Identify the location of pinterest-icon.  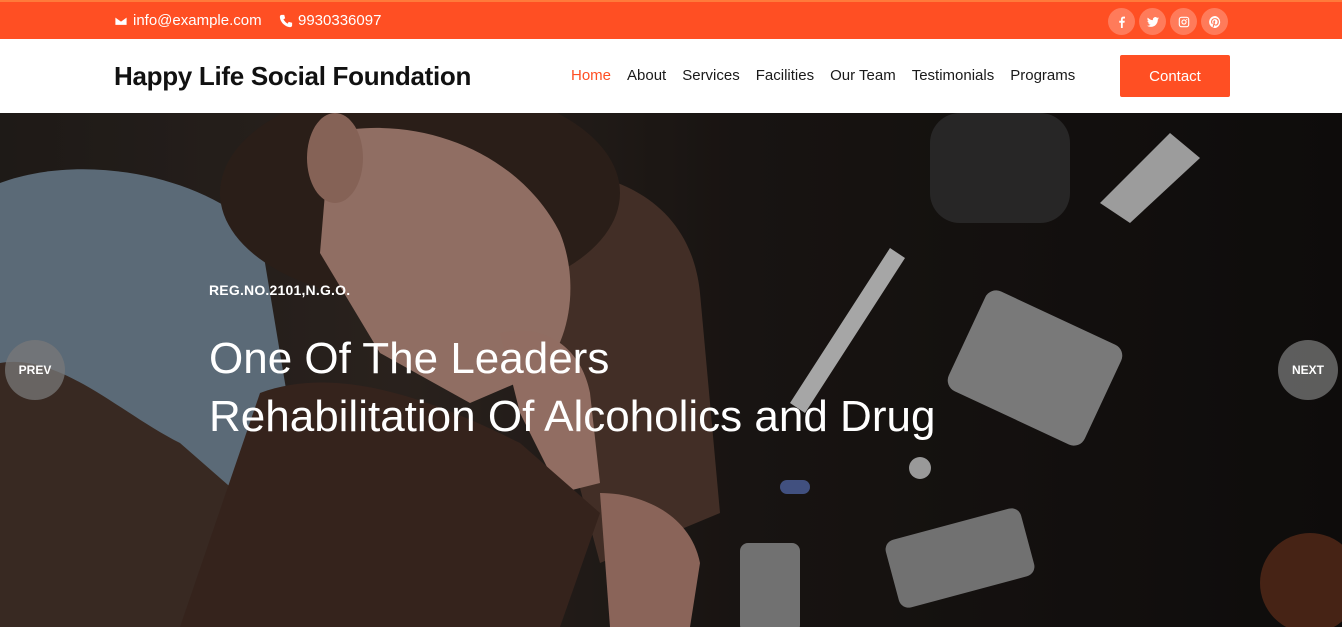
(1214, 21).